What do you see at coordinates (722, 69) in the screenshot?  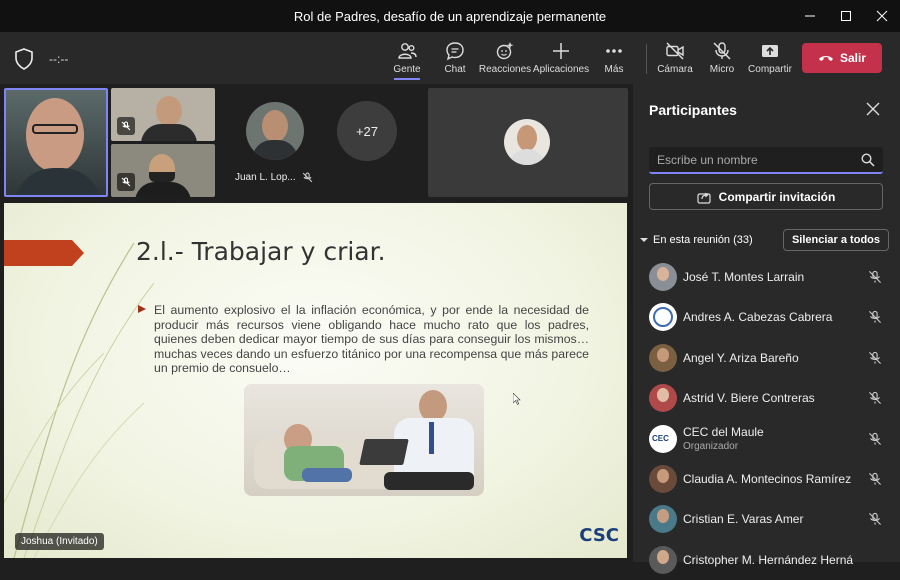 I see `mic-label: Micro` at bounding box center [722, 69].